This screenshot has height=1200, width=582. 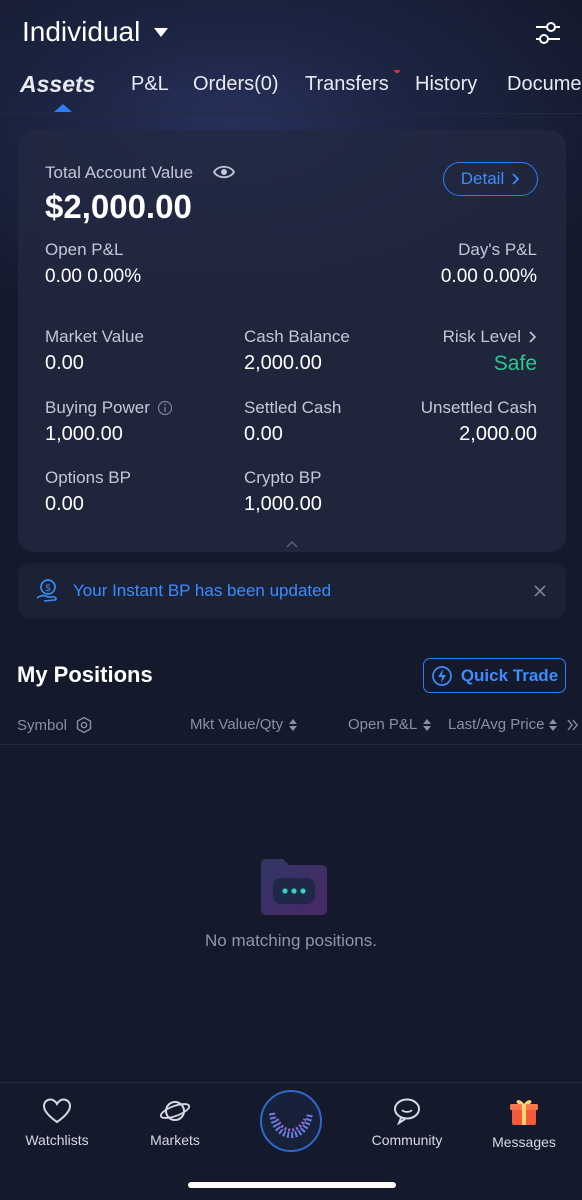 What do you see at coordinates (202, 590) in the screenshot?
I see `instant-bp-banner-text: Your Instant BP has been updated` at bounding box center [202, 590].